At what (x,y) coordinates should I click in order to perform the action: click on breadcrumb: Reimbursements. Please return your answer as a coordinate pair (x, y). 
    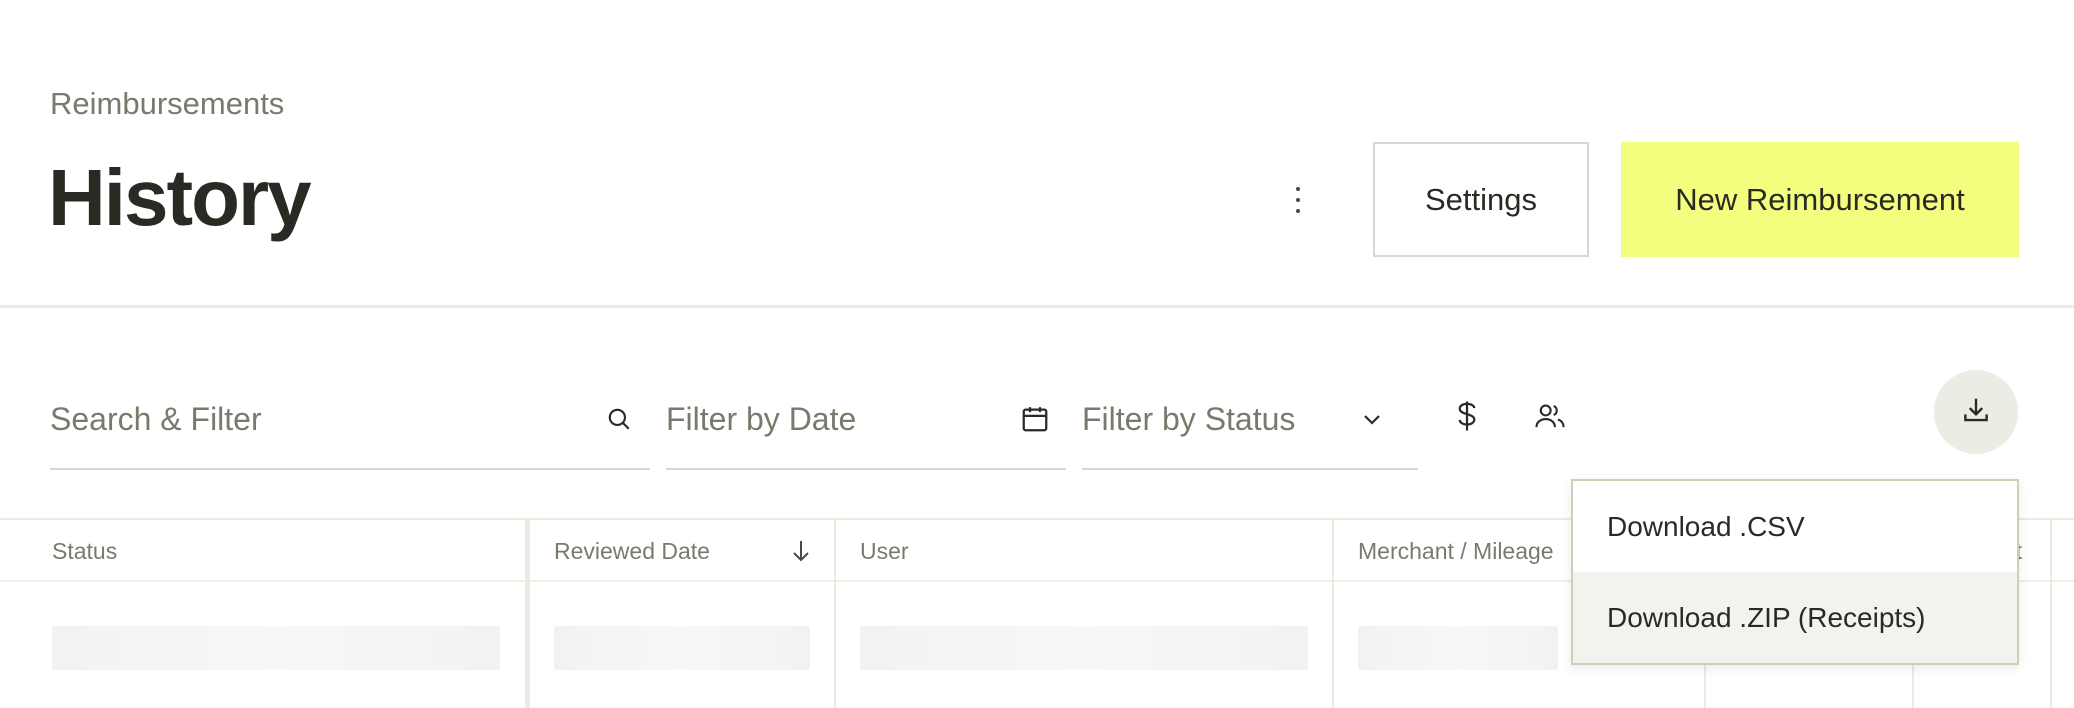
    Looking at the image, I should click on (167, 104).